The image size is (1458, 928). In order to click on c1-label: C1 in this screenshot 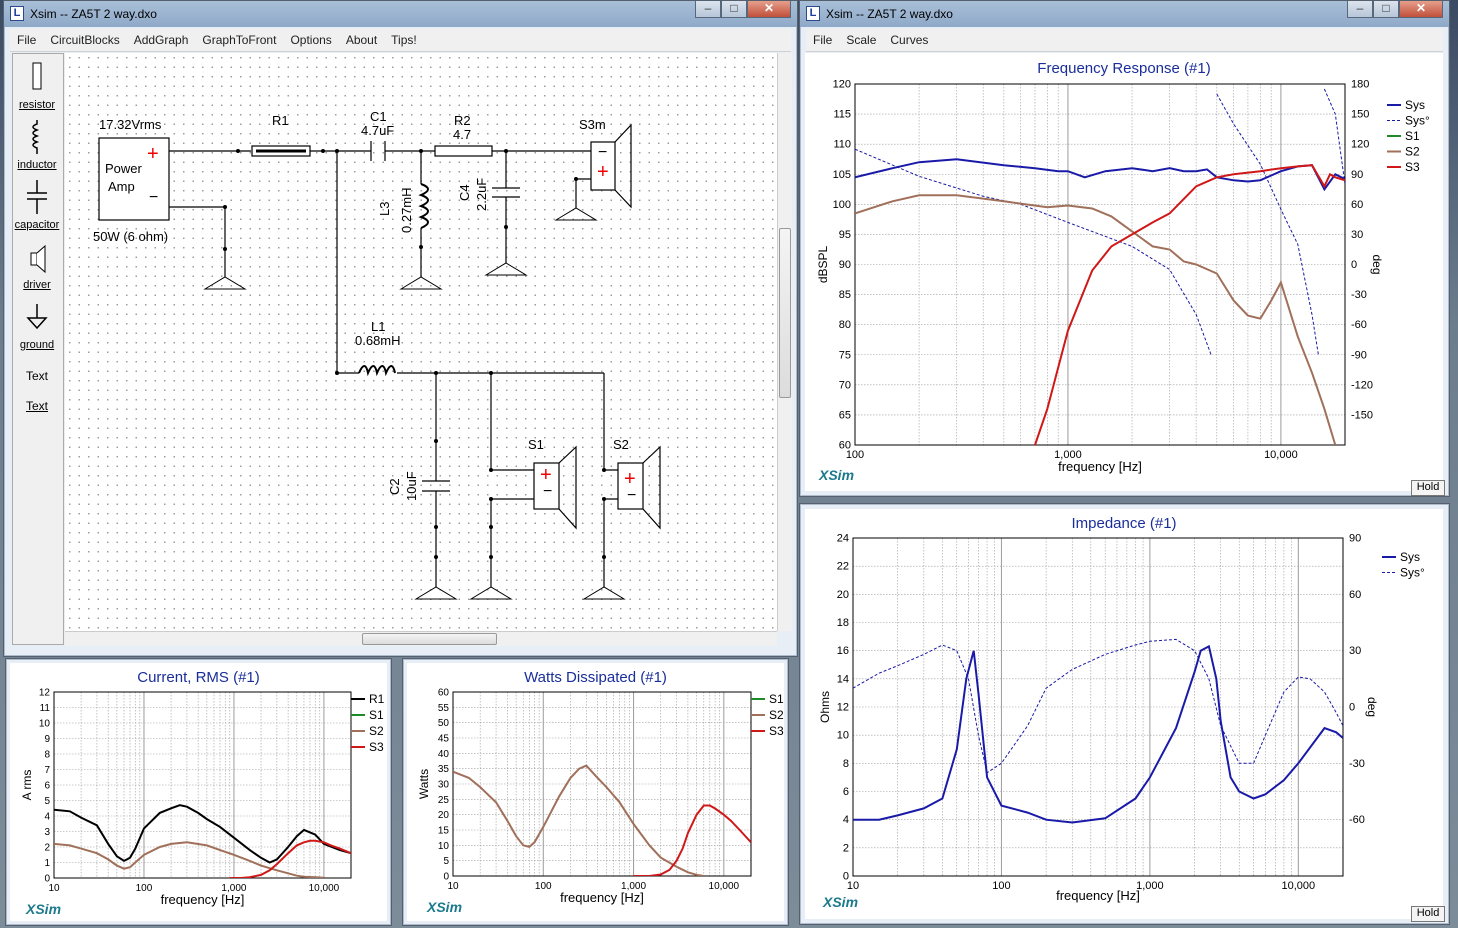, I will do `click(378, 116)`.